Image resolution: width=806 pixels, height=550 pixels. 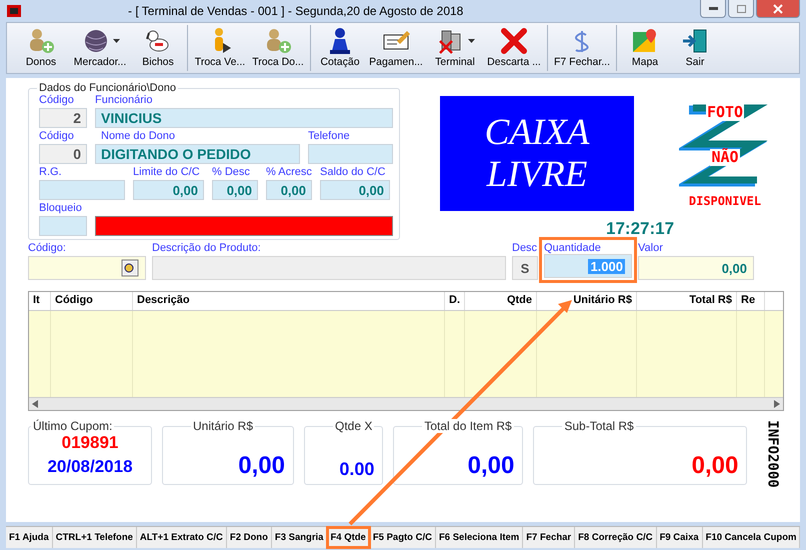 What do you see at coordinates (14, 11) in the screenshot?
I see `app-icon` at bounding box center [14, 11].